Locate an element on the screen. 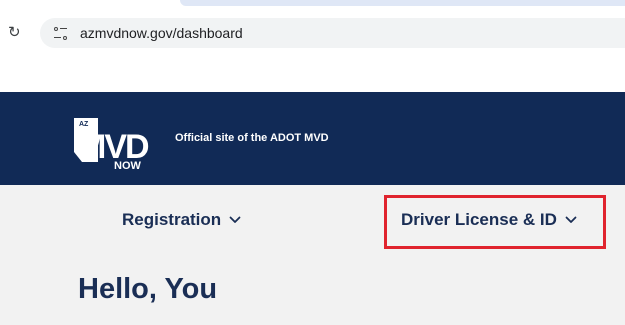  logo-az-text: AZ is located at coordinates (84, 124).